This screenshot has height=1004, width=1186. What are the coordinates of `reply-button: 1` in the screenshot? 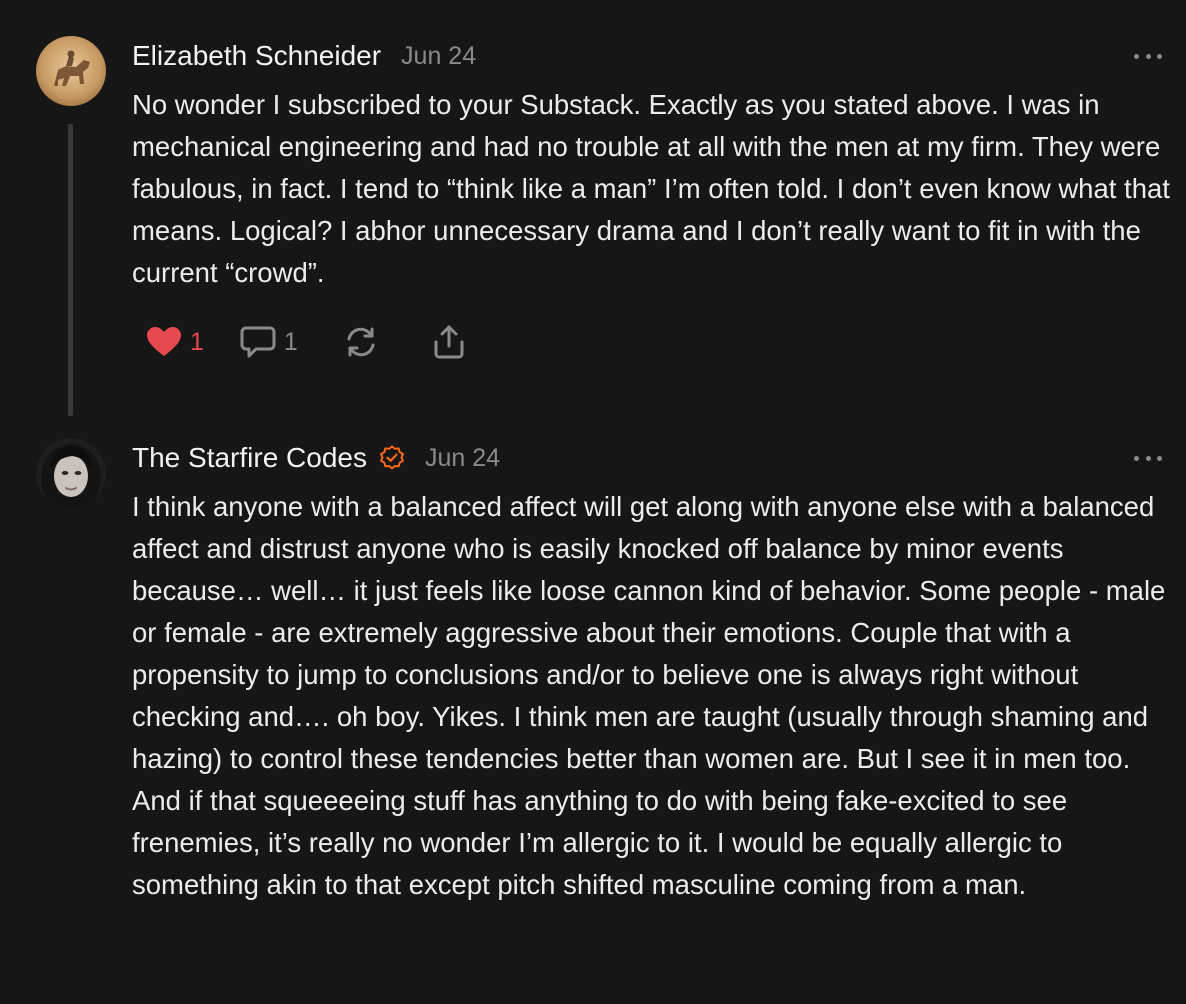 It's located at (269, 342).